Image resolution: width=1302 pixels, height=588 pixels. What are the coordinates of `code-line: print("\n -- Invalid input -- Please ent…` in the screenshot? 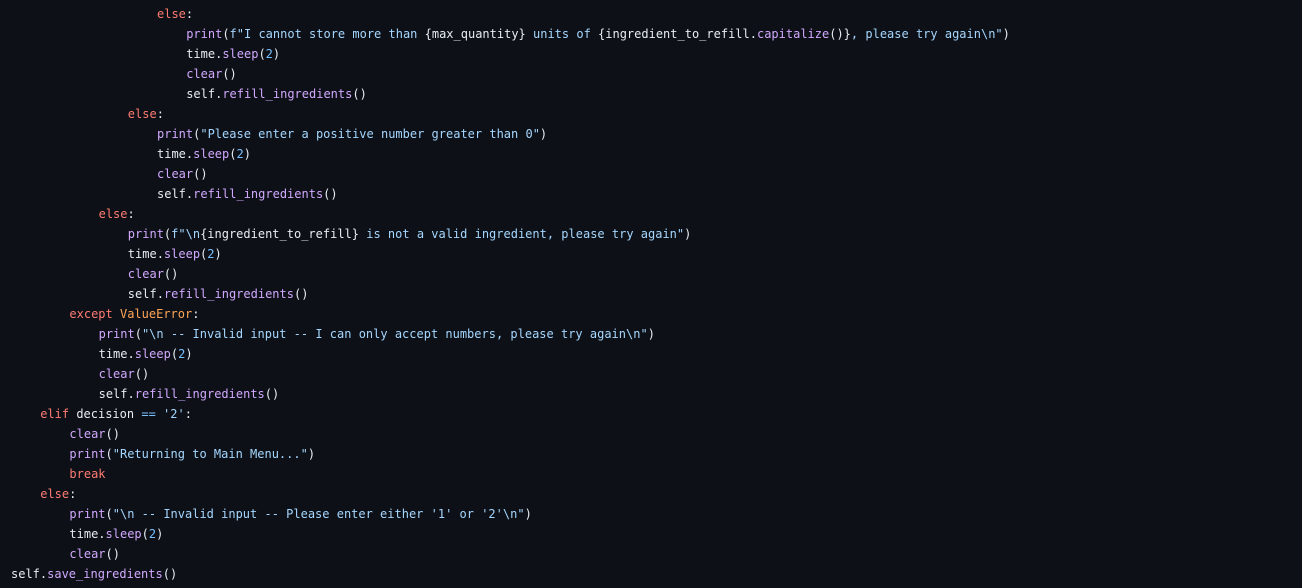 It's located at (651, 514).